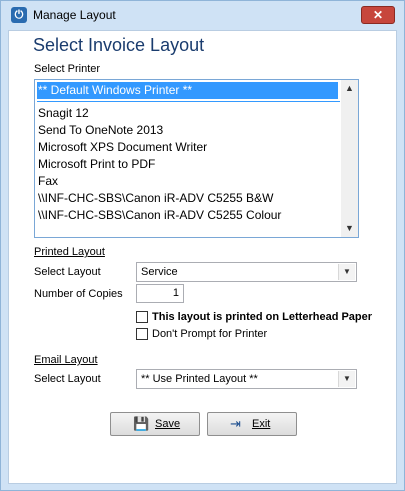 The width and height of the screenshot is (405, 491). Describe the element at coordinates (187, 130) in the screenshot. I see `printer-list-item: Send To OneNote 2013` at that location.